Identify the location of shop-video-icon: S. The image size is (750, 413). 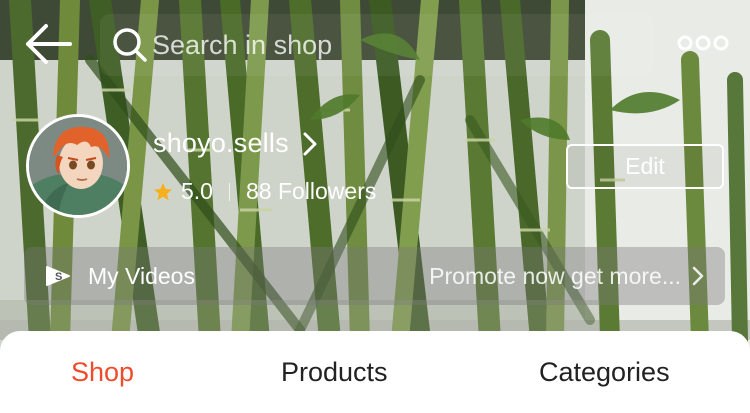
(58, 276).